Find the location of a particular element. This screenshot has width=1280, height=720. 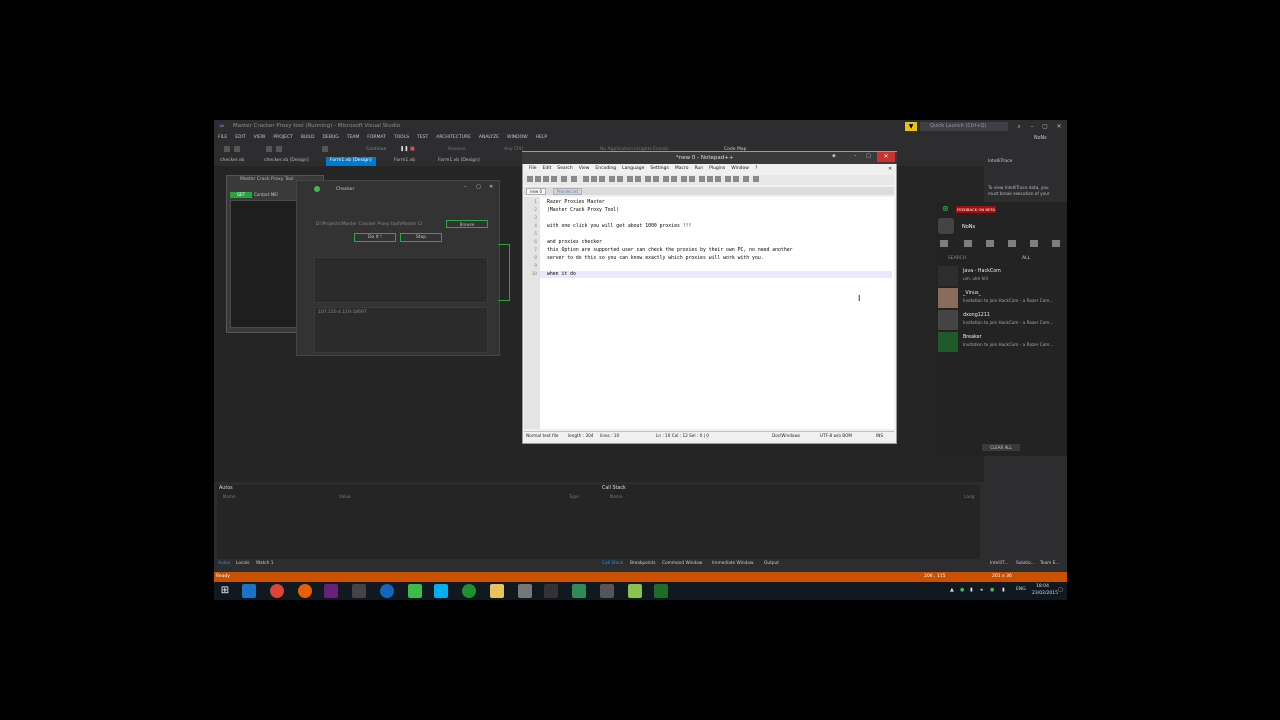

menu-project: PROJECT is located at coordinates (282, 138).